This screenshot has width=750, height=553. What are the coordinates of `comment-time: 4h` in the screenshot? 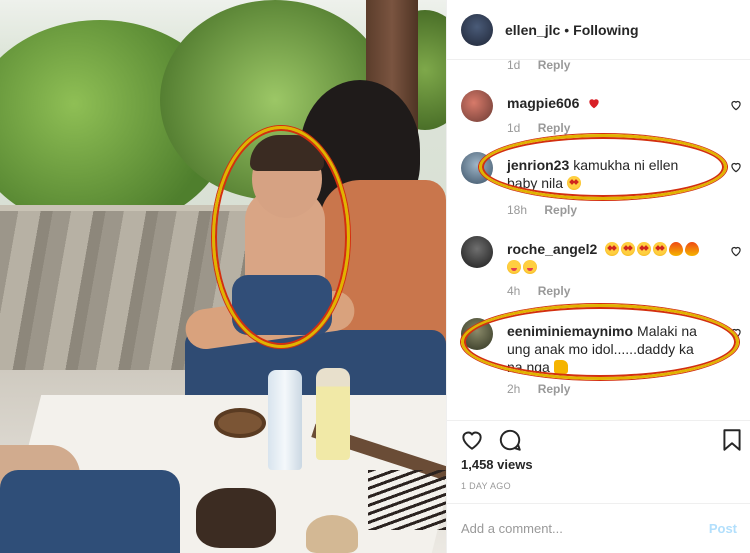 It's located at (514, 291).